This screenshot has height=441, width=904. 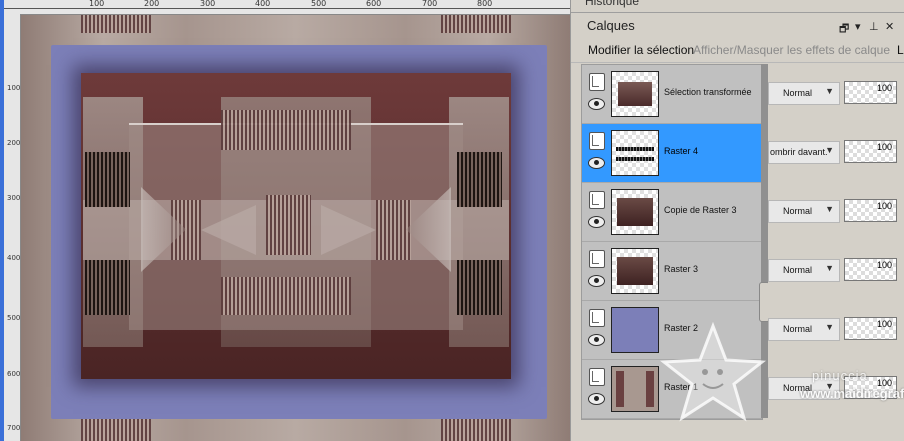 What do you see at coordinates (12, 227) in the screenshot?
I see `vertical-ruler: 100 200 300 400 500 600 700` at bounding box center [12, 227].